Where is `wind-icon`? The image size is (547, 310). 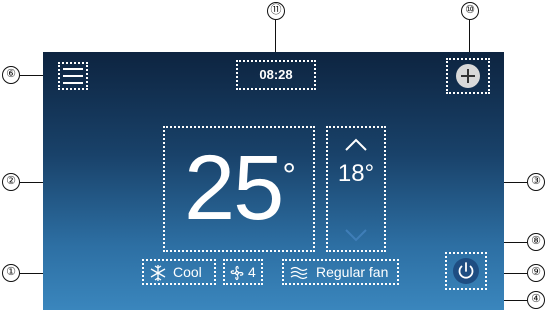
wind-icon is located at coordinates (299, 273).